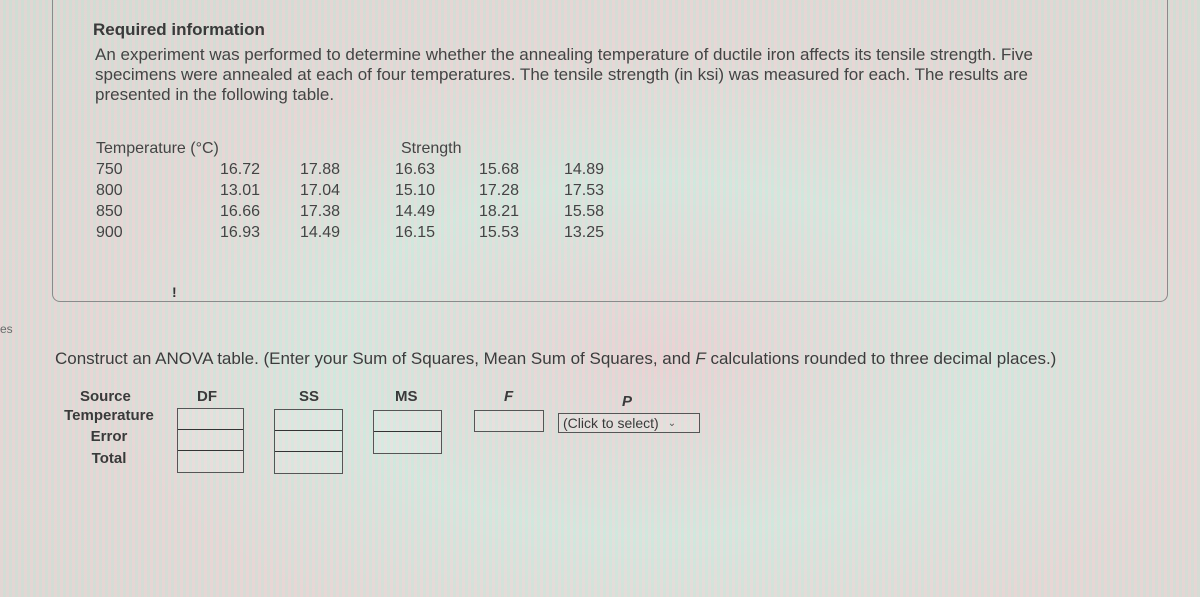 The image size is (1200, 597). What do you see at coordinates (109, 415) in the screenshot?
I see `source-temperature: Temperature` at bounding box center [109, 415].